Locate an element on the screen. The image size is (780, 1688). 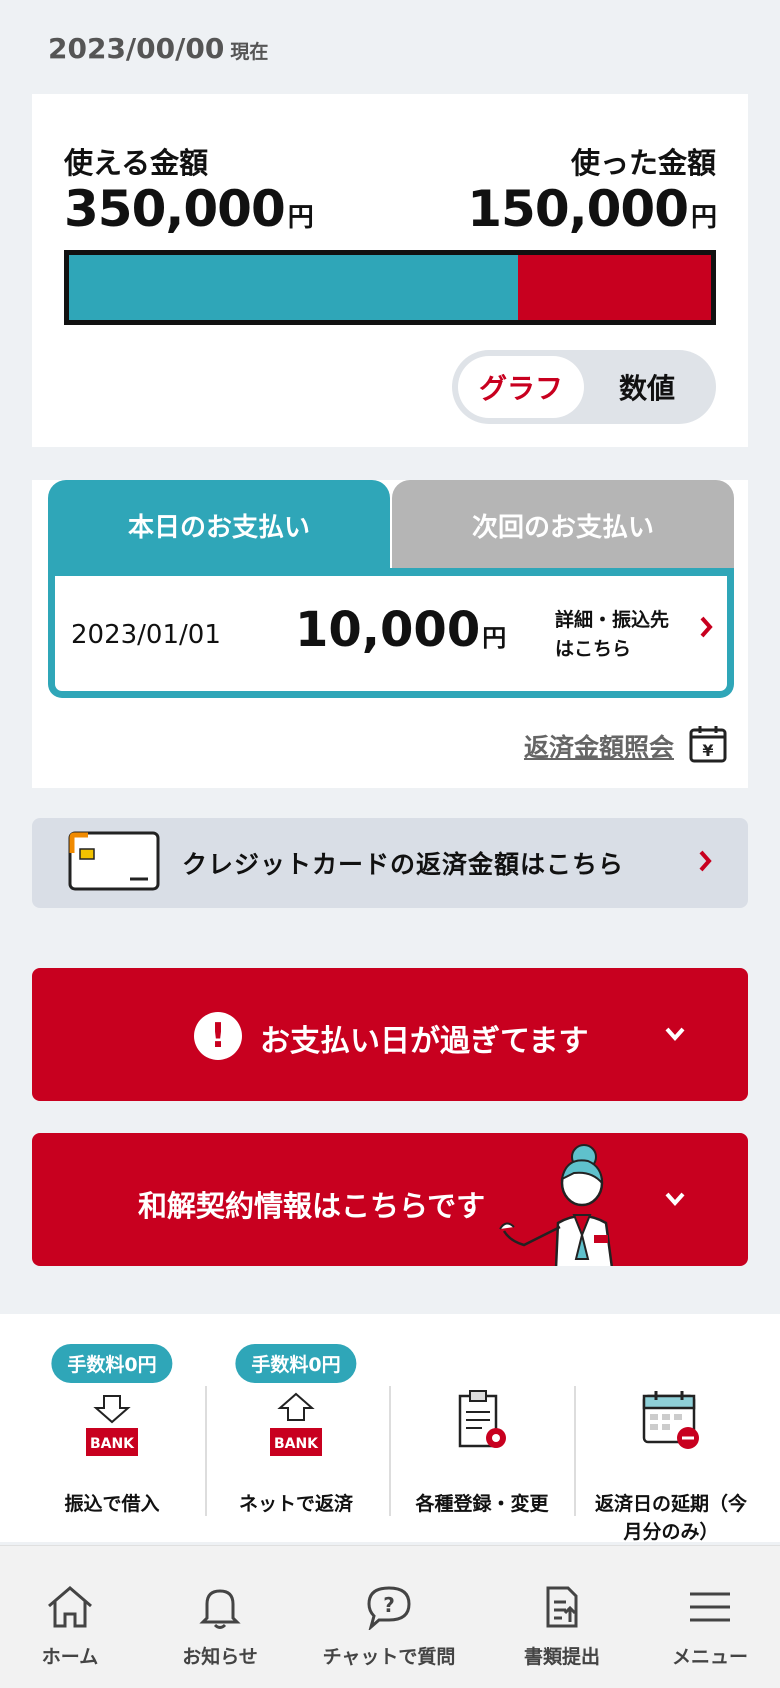
payment-detail-line1: 詳細・振込先 is located at coordinates (612, 620).